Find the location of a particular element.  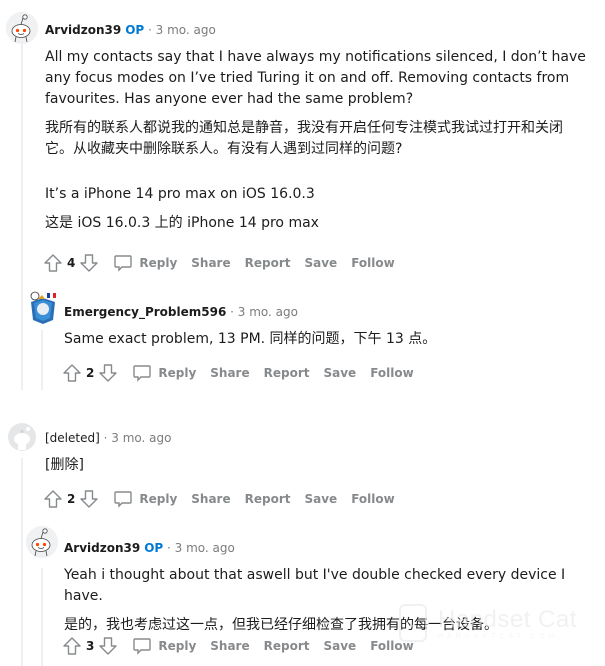

watermark-text: Handset Cat HANDSETCAT.COM is located at coordinates (507, 622).